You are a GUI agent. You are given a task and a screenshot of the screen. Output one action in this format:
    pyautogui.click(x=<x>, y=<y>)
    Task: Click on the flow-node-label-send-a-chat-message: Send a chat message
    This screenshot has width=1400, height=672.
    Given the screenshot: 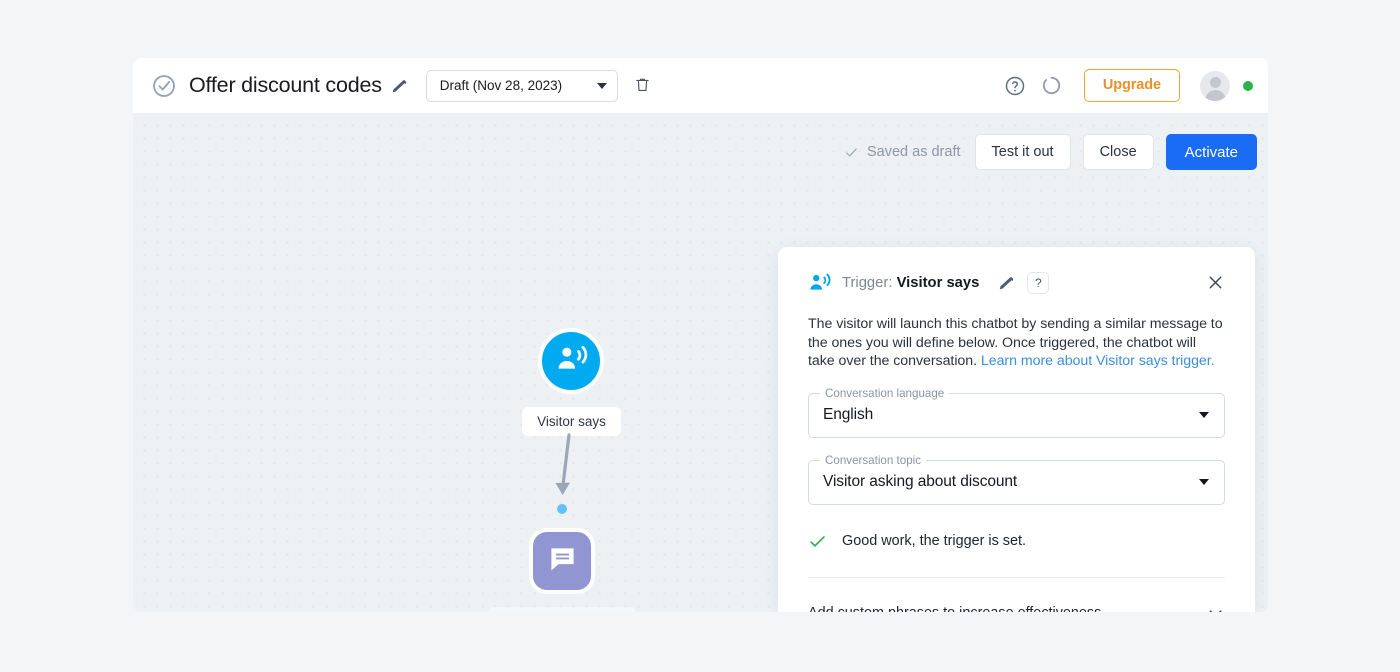 What is the action you would take?
    pyautogui.click(x=562, y=609)
    